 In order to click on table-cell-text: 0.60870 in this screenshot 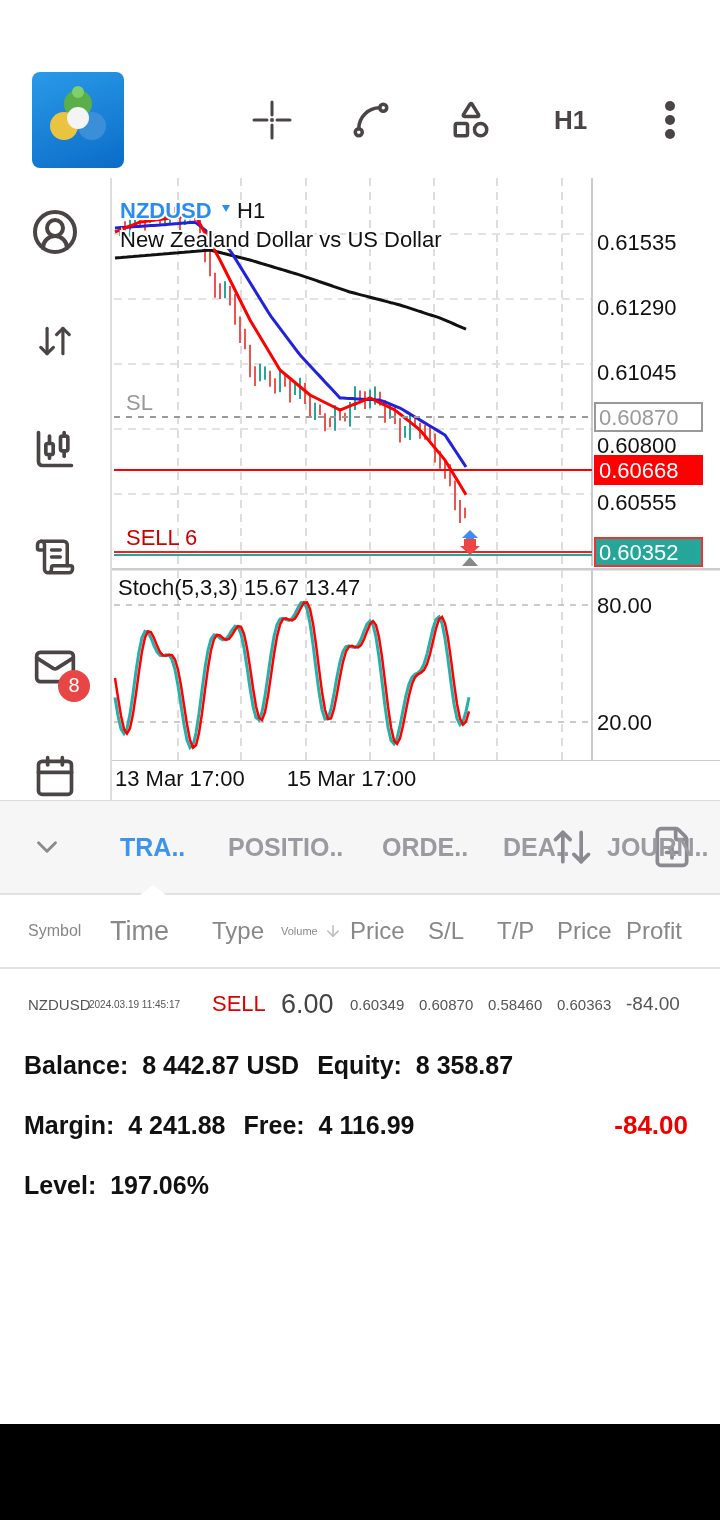, I will do `click(447, 1004)`.